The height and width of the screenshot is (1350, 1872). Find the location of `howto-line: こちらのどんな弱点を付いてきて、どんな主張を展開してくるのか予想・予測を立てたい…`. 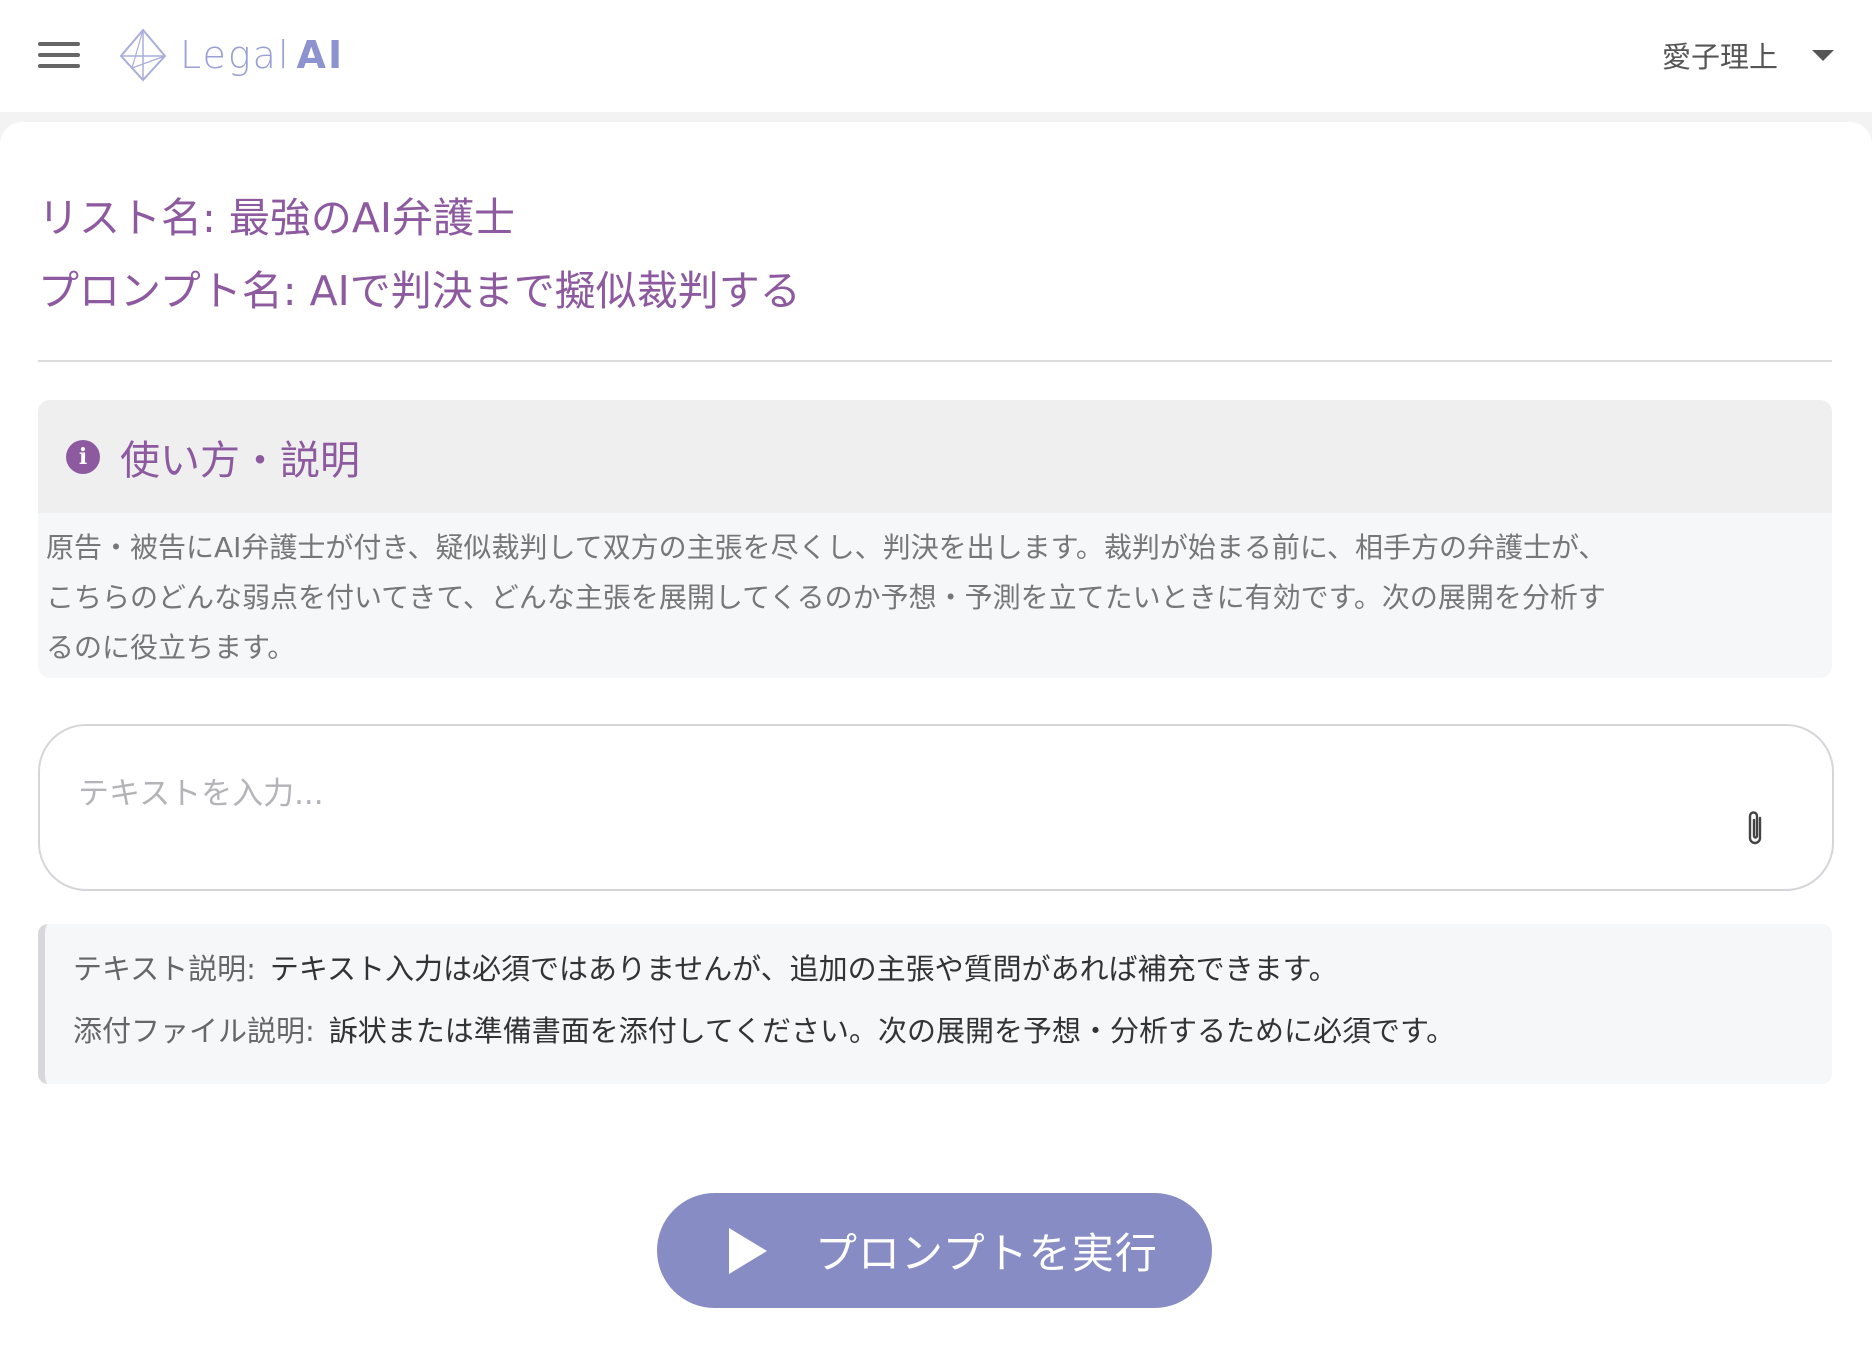

howto-line: こちらのどんな弱点を付いてきて、どんな主張を展開してくるのか予想・予測を立てたい… is located at coordinates (826, 597).